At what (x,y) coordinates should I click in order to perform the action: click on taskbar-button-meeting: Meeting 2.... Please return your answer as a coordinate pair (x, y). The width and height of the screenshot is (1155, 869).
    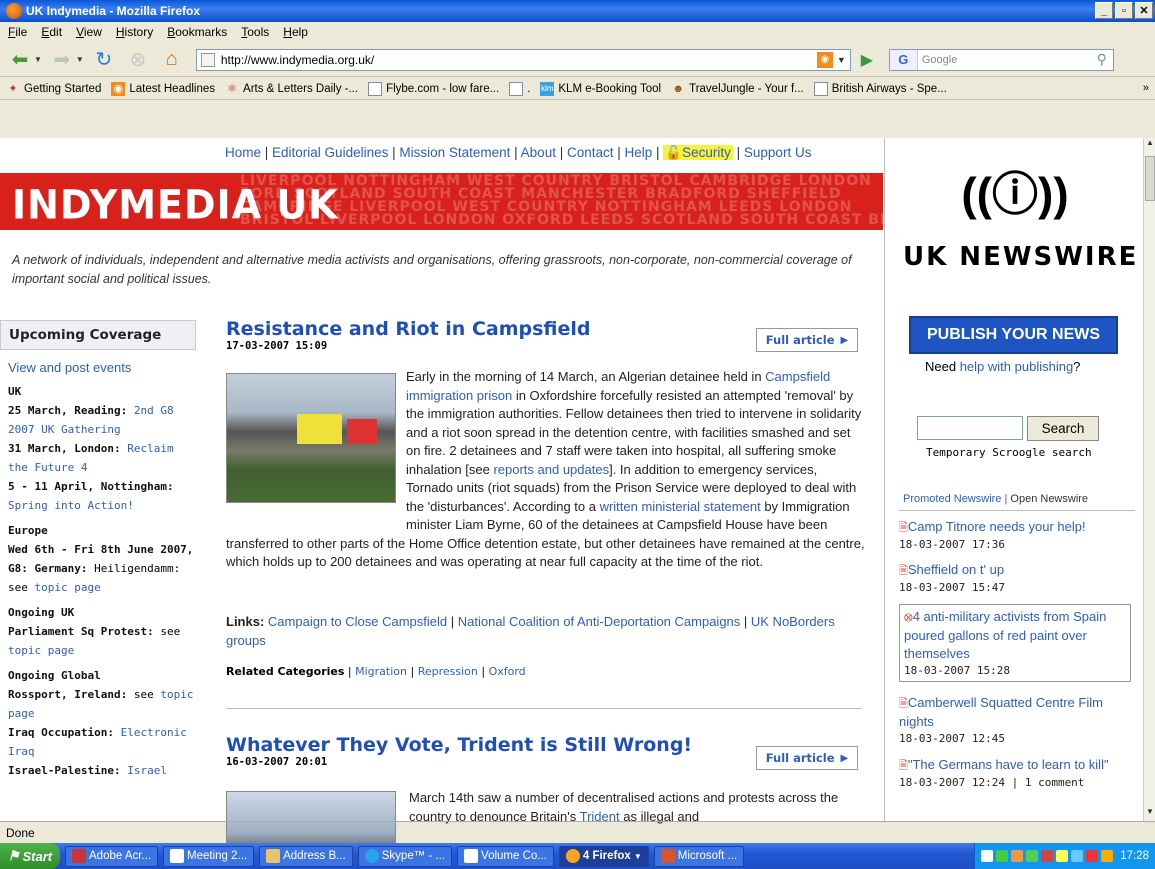
    Looking at the image, I should click on (209, 856).